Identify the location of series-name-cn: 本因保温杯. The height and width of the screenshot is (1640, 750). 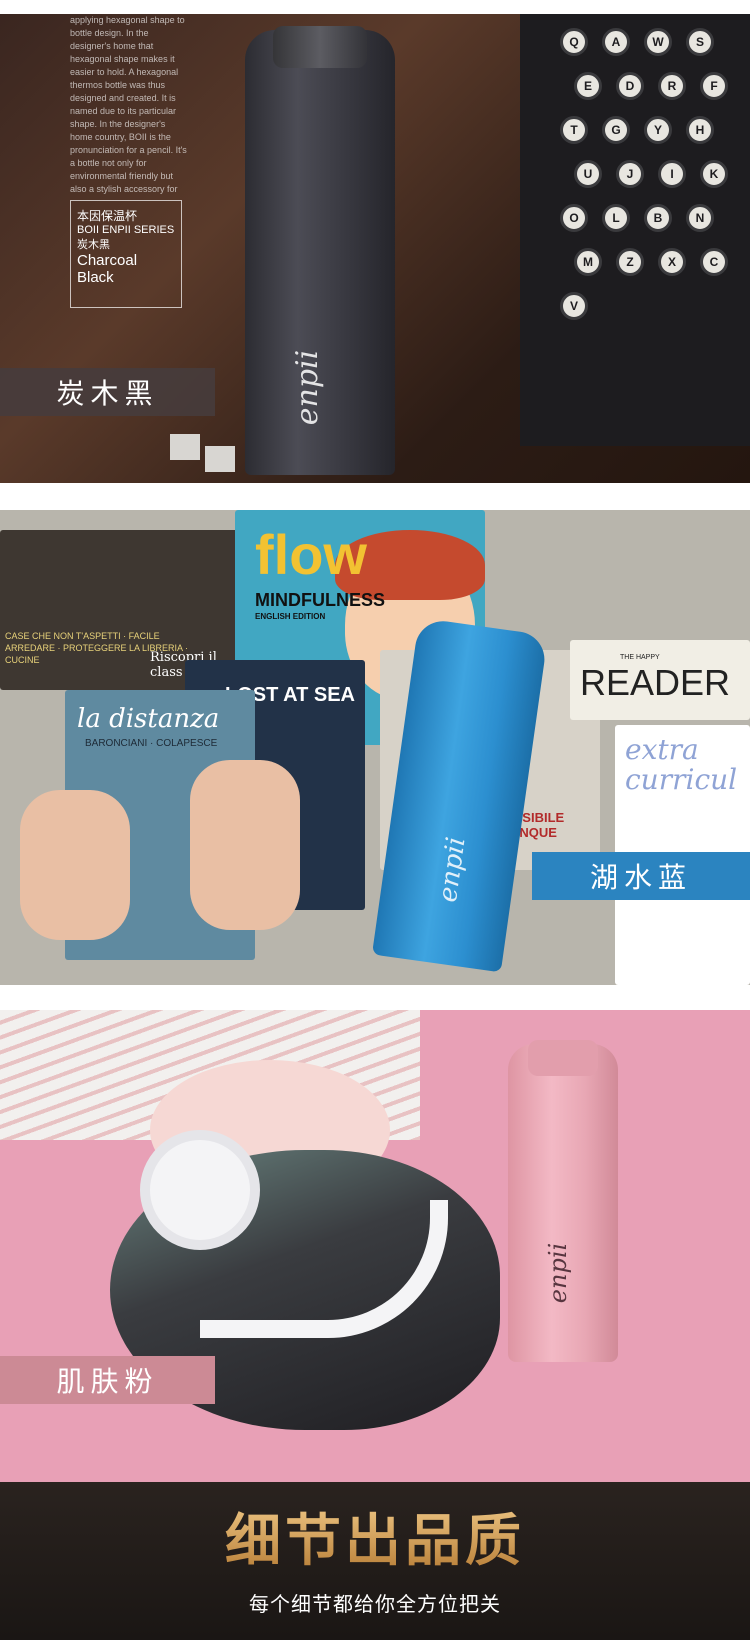
(107, 216).